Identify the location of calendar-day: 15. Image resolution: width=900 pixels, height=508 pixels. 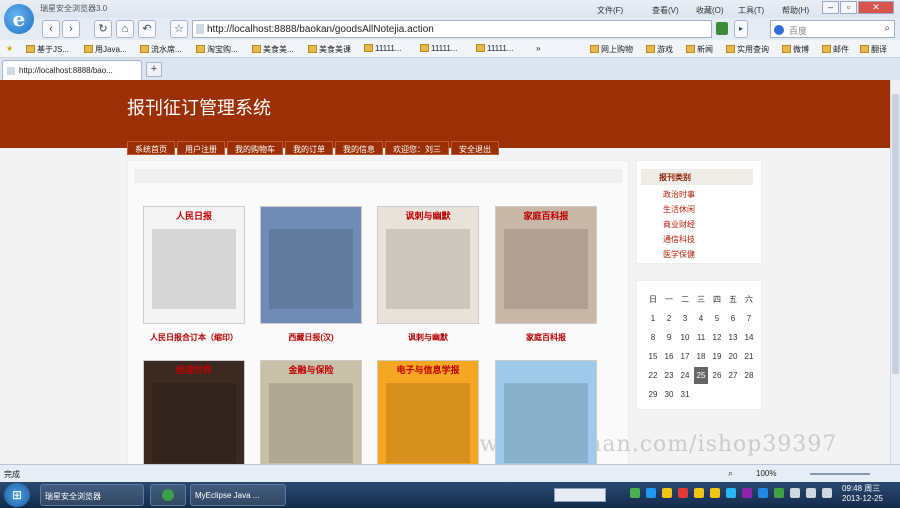
(653, 356).